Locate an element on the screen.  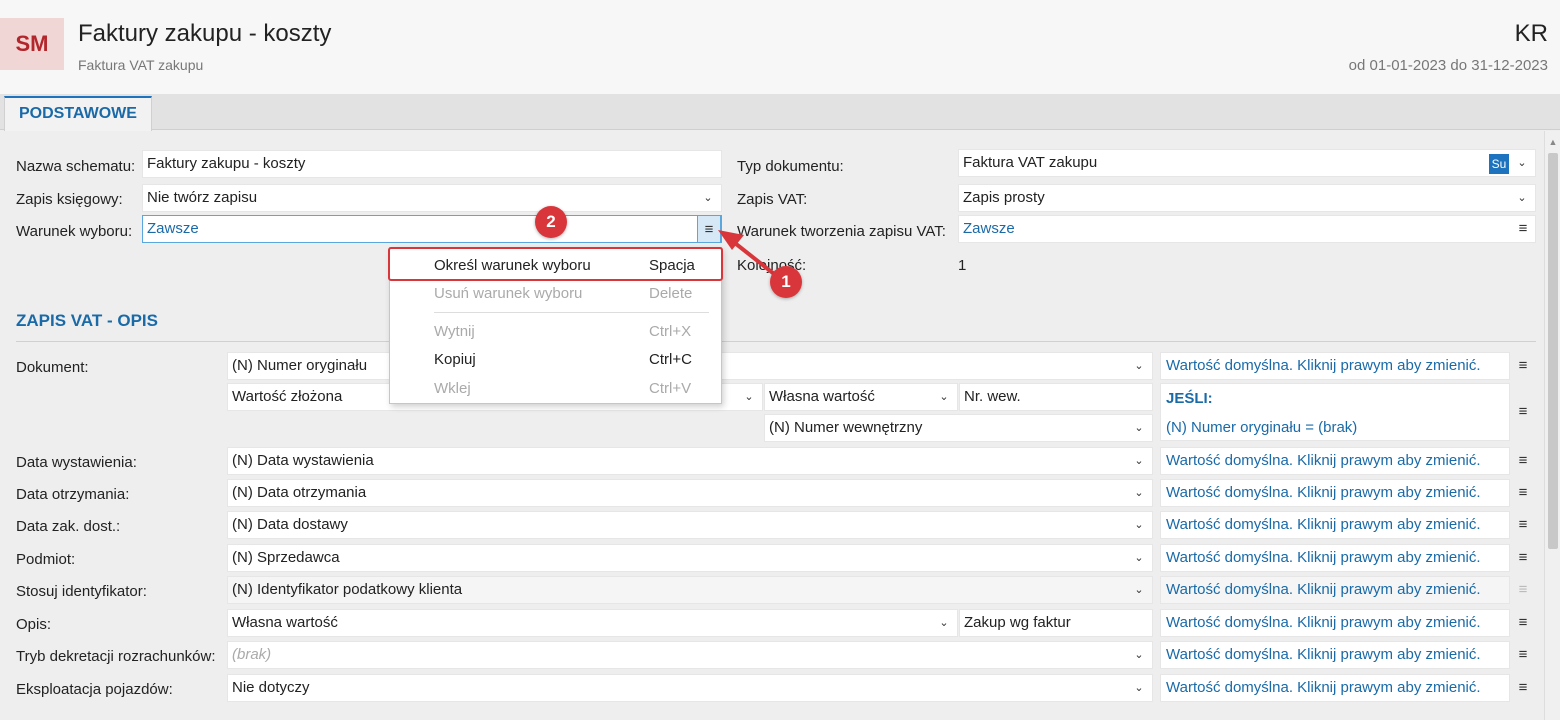
warunek-wyboru-value: Zawsze is located at coordinates (173, 228).